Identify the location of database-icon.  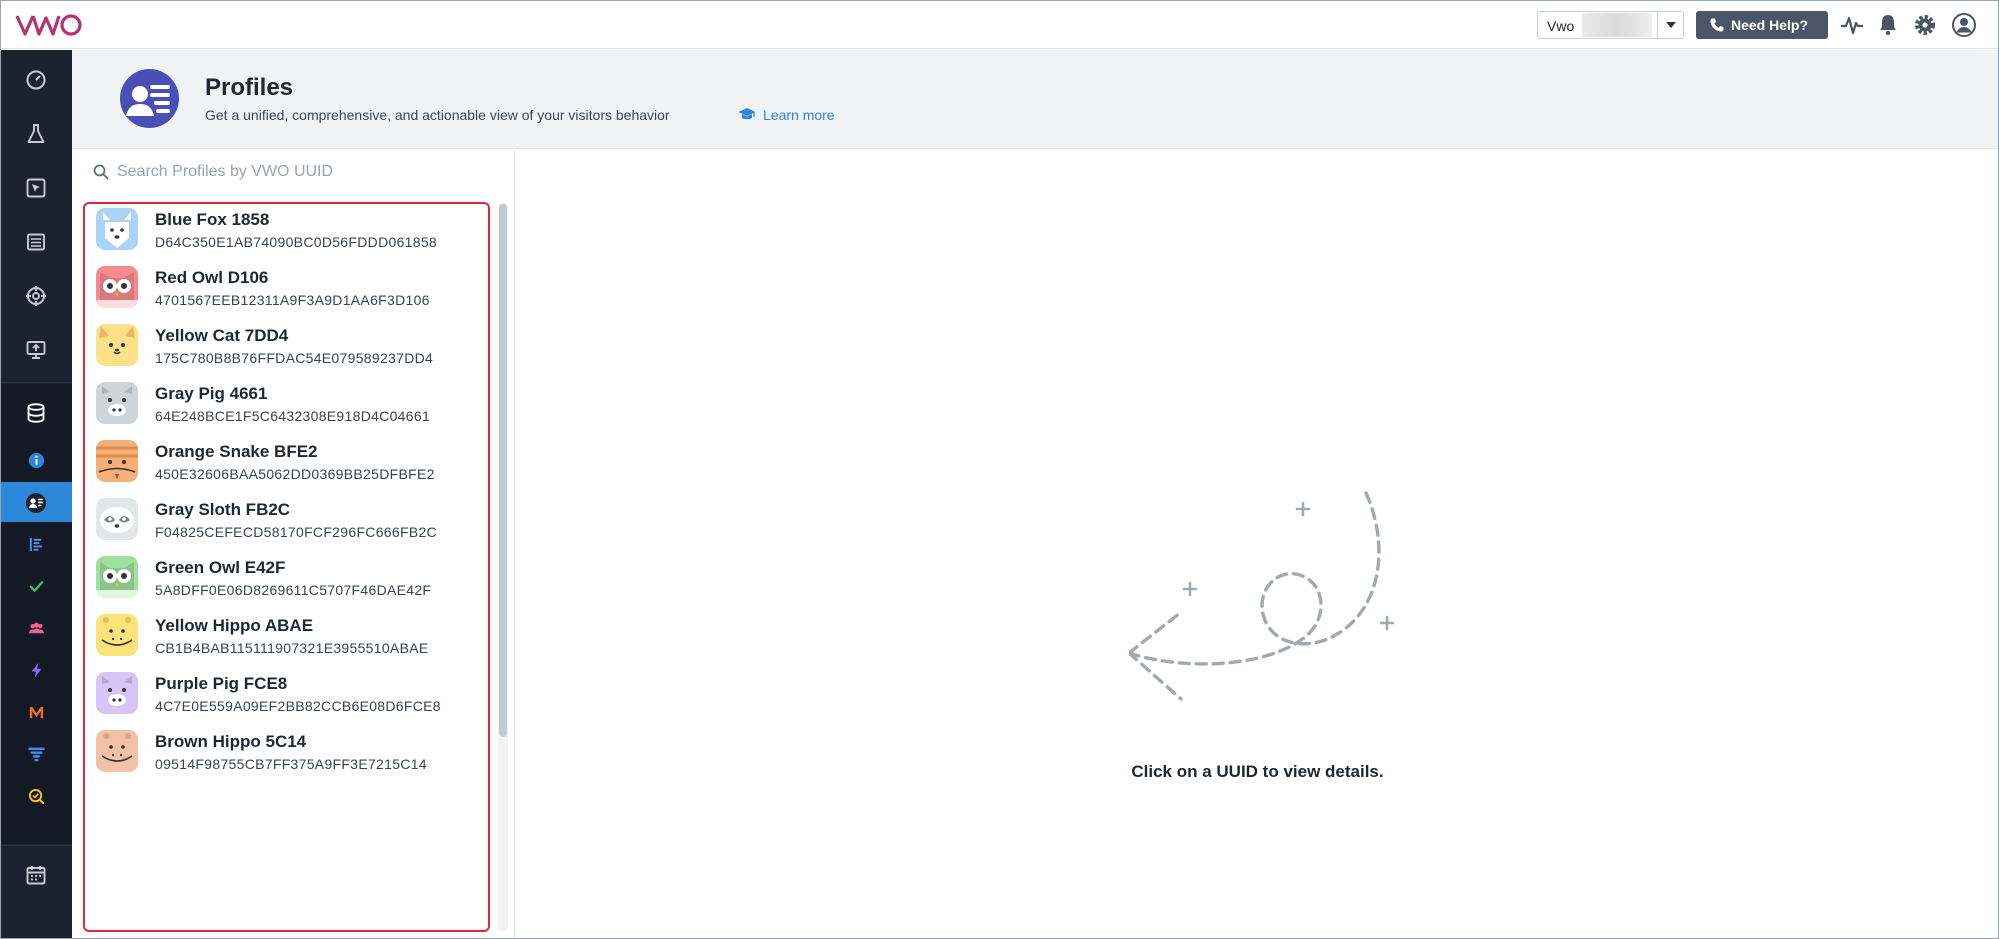
(36, 413).